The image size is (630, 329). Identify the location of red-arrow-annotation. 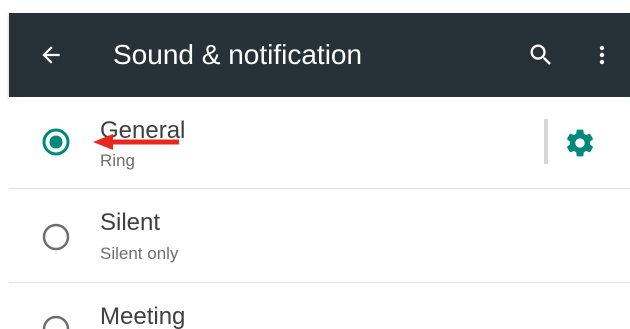
(136, 142).